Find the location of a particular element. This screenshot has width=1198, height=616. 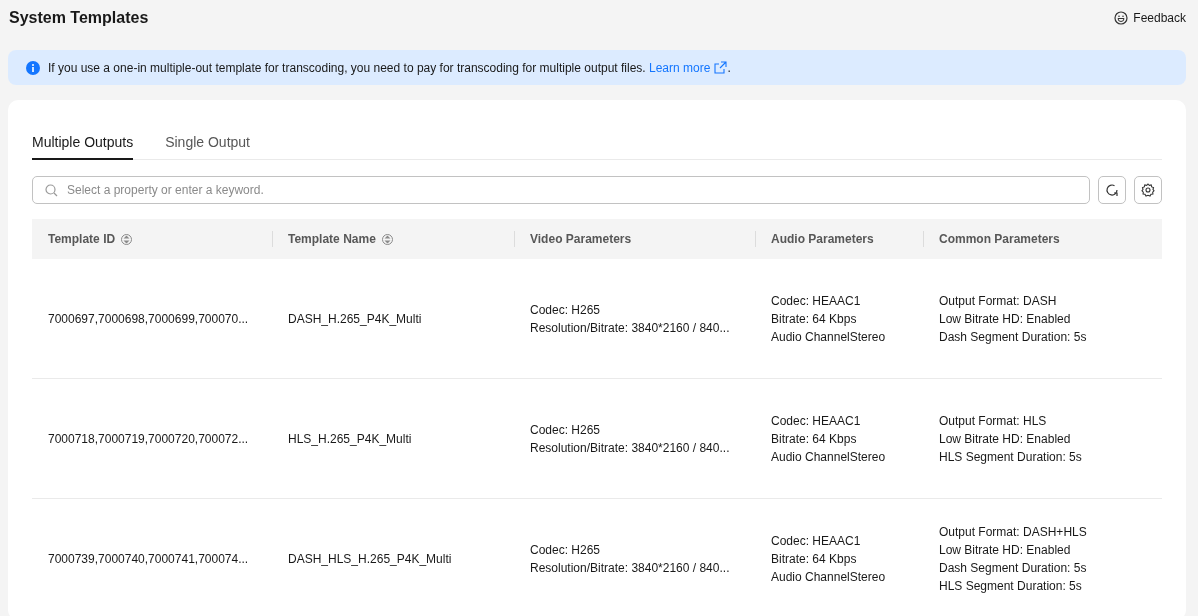

settings-button is located at coordinates (1148, 190).